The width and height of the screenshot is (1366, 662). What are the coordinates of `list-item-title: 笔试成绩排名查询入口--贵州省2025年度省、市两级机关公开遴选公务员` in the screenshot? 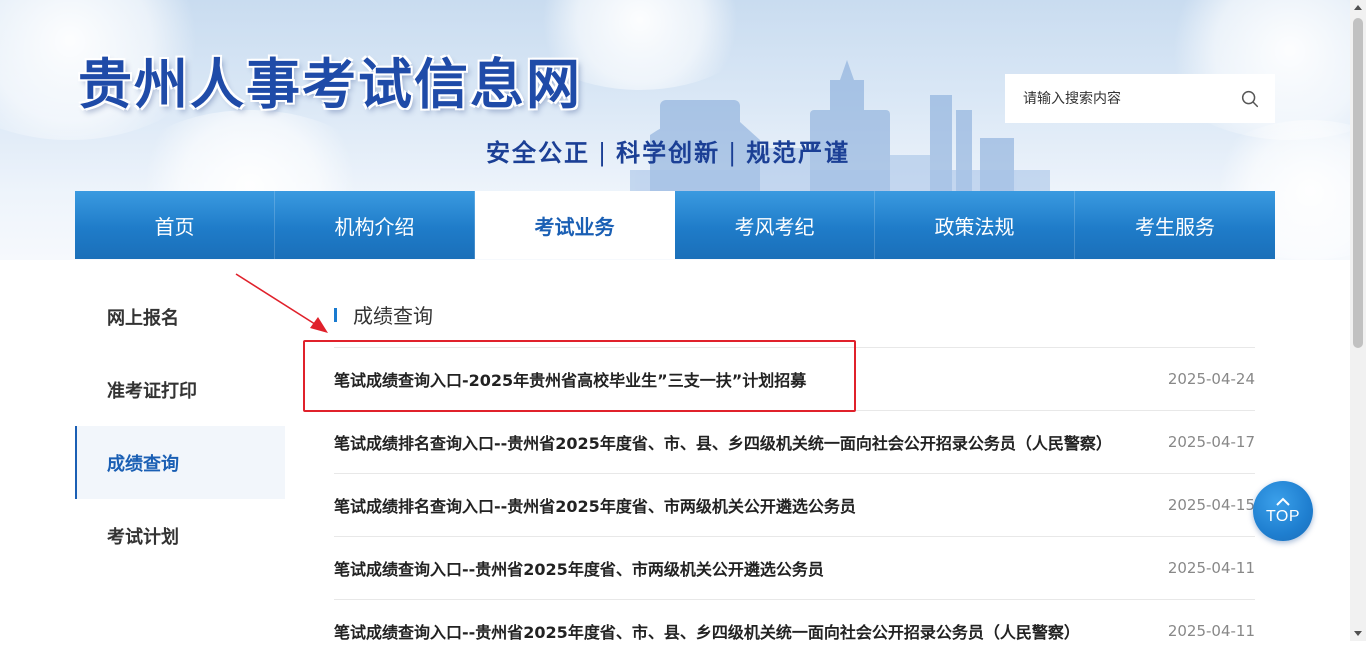 It's located at (595, 505).